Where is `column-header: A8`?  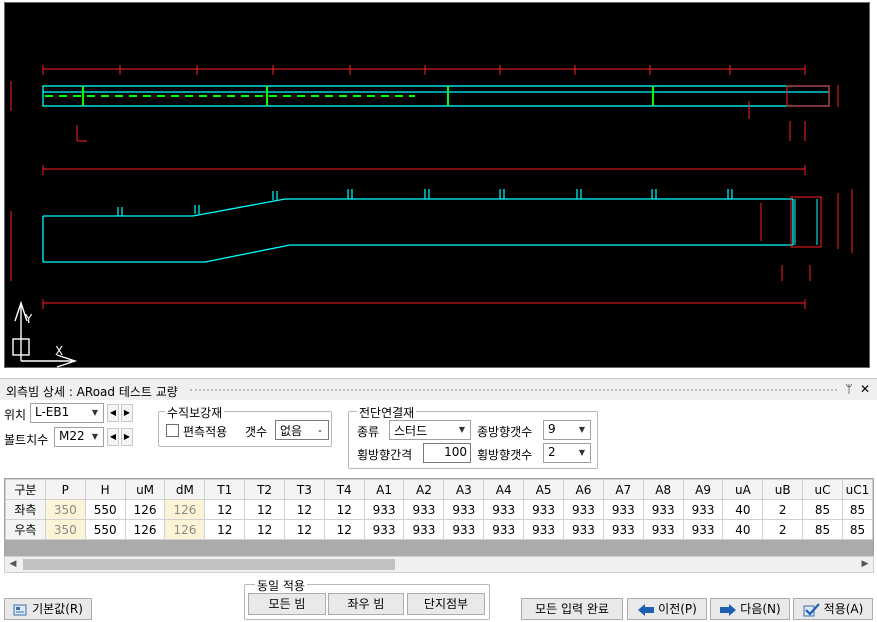 column-header: A8 is located at coordinates (663, 489).